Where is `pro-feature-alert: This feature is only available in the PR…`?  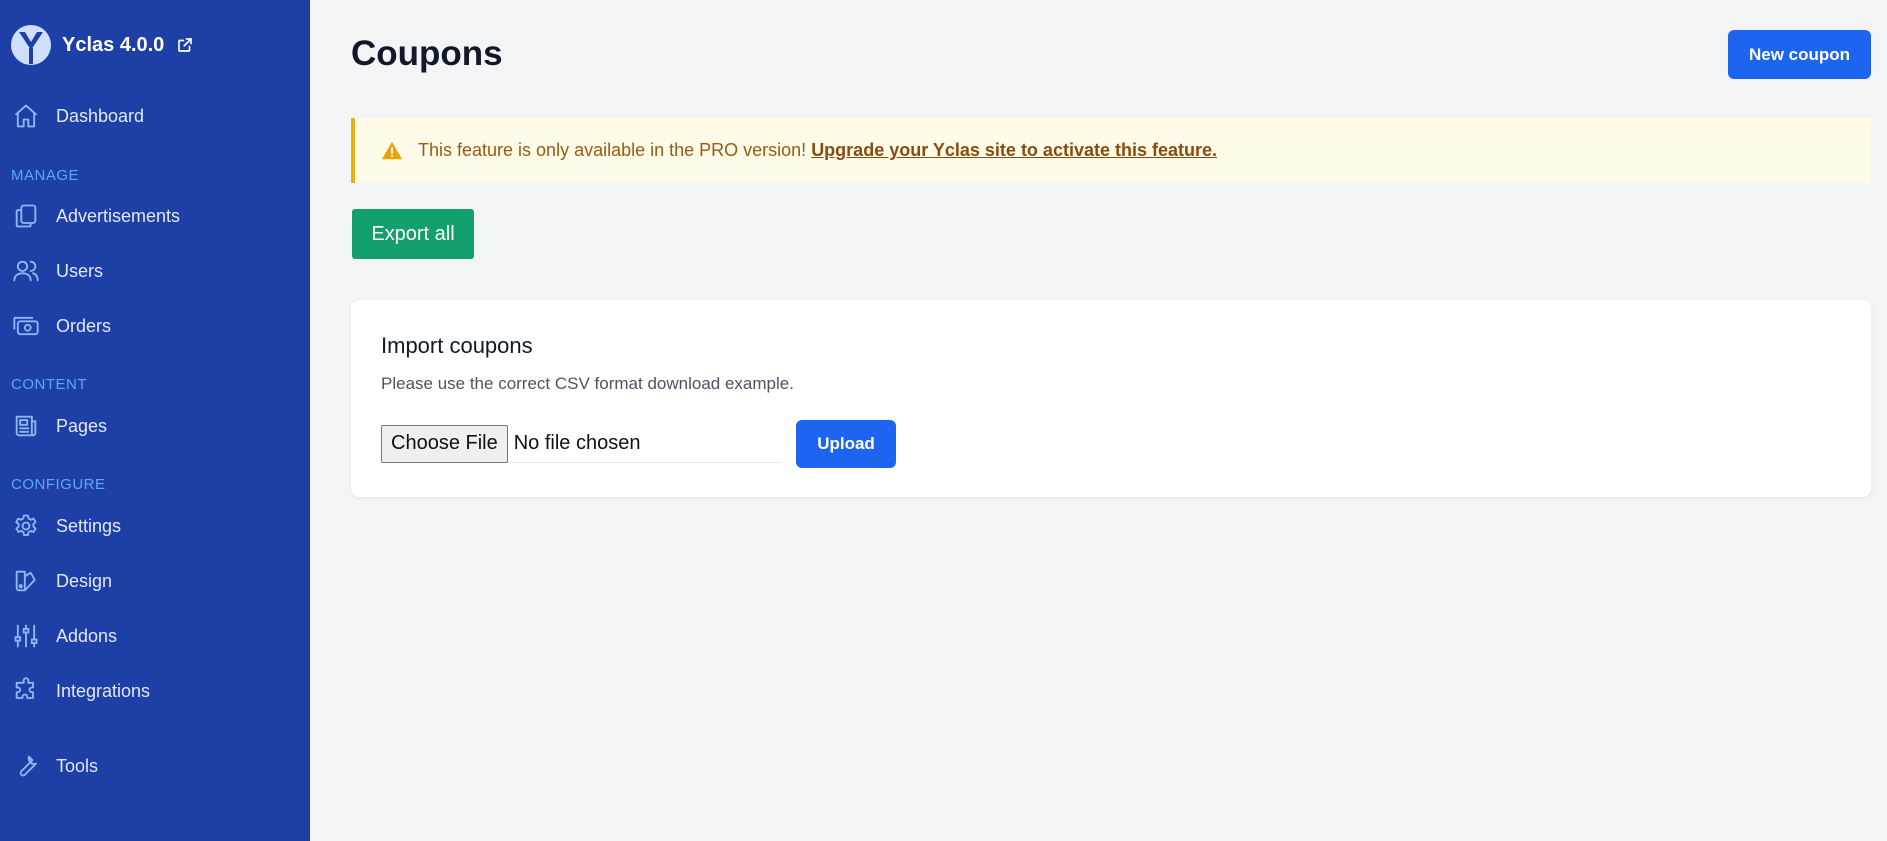 pro-feature-alert: This feature is only available in the PR… is located at coordinates (1111, 150).